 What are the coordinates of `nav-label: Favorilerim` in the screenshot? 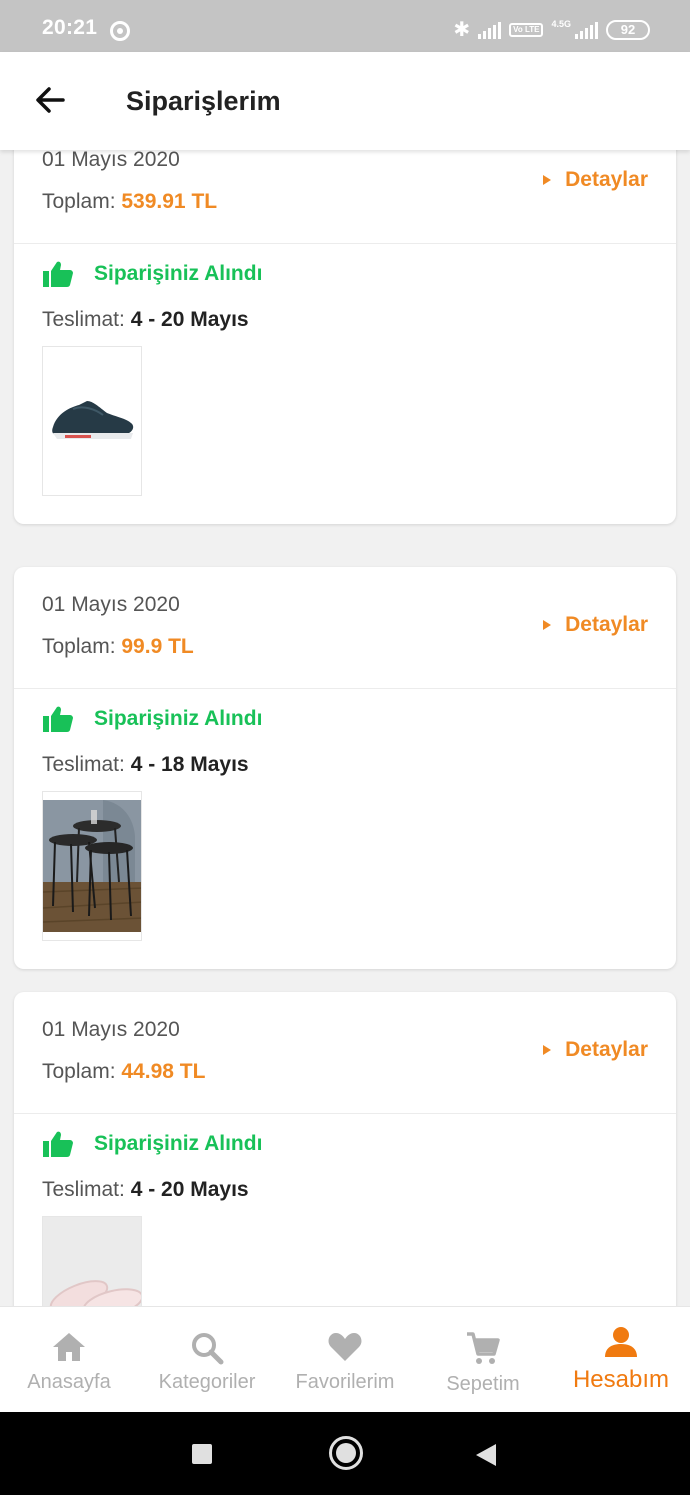 It's located at (345, 1382).